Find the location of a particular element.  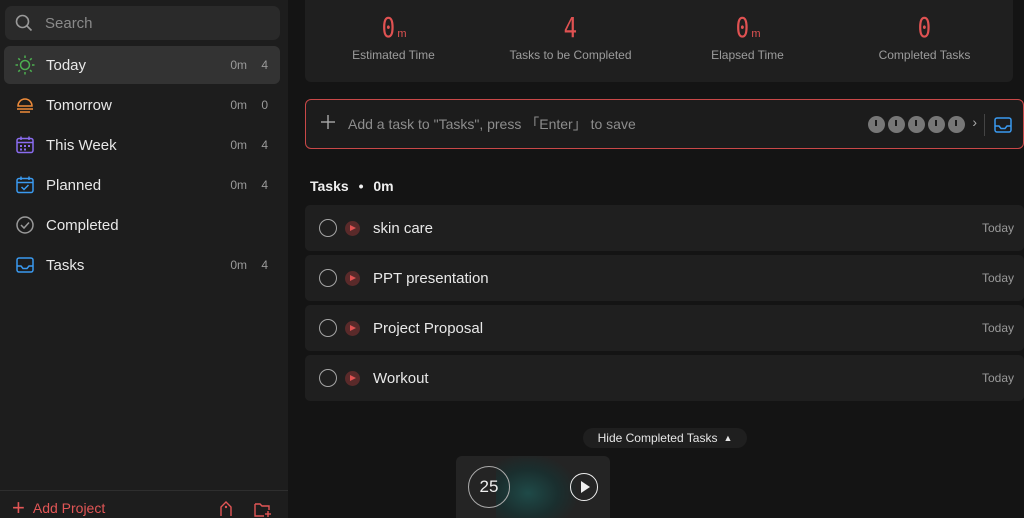

sidebar-item-label: Completed is located at coordinates (82, 225).